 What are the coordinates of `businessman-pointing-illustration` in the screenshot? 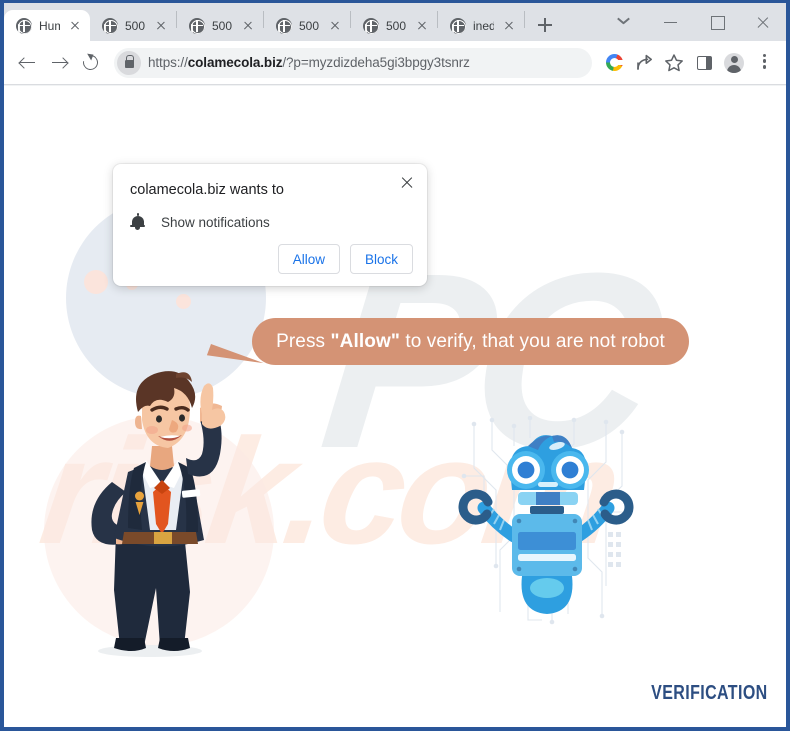 It's located at (158, 514).